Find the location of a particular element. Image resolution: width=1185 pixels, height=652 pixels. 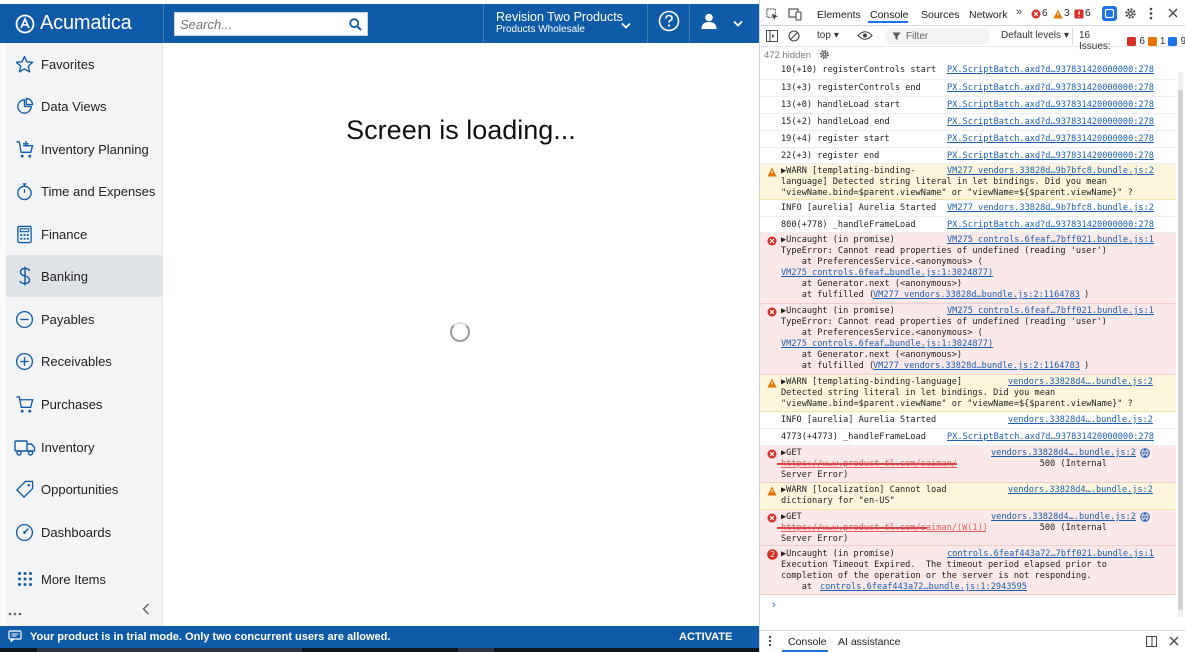

kebab-menu-icon is located at coordinates (1151, 15).